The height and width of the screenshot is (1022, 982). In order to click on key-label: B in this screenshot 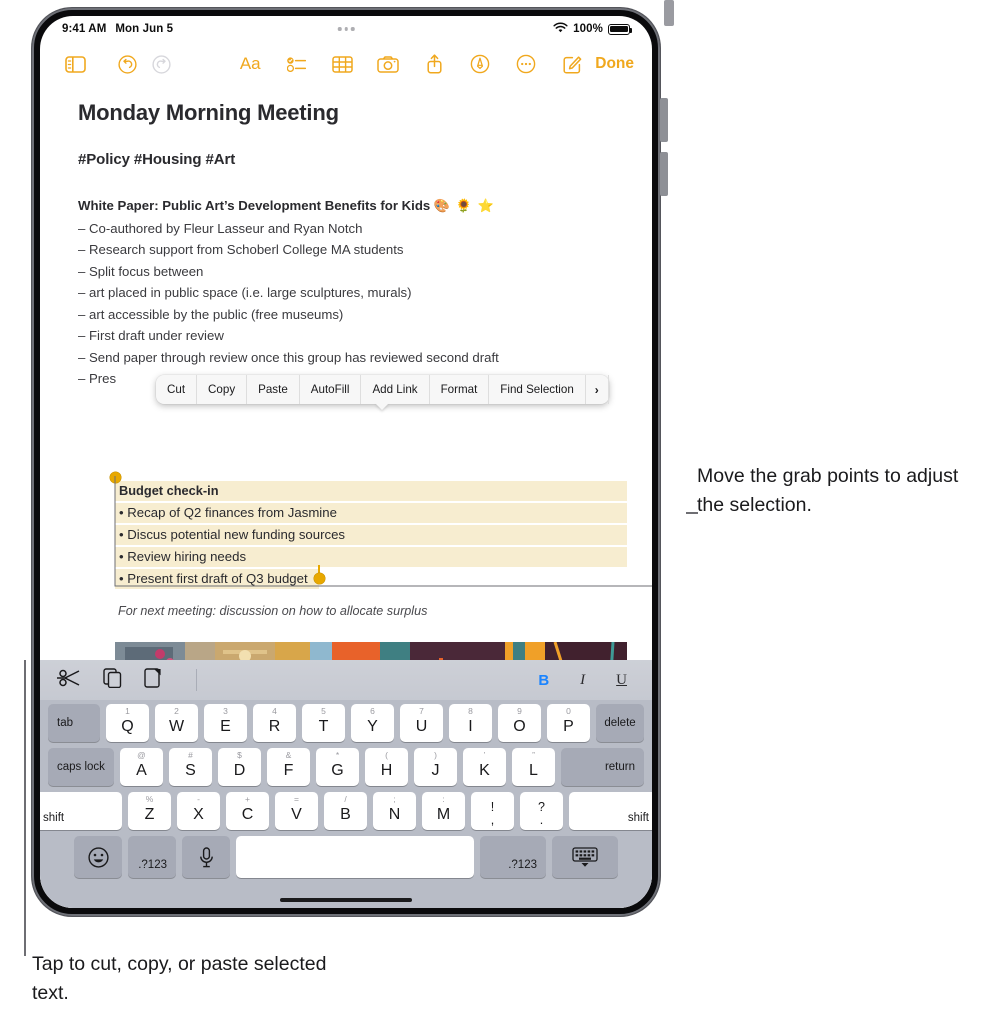, I will do `click(345, 814)`.